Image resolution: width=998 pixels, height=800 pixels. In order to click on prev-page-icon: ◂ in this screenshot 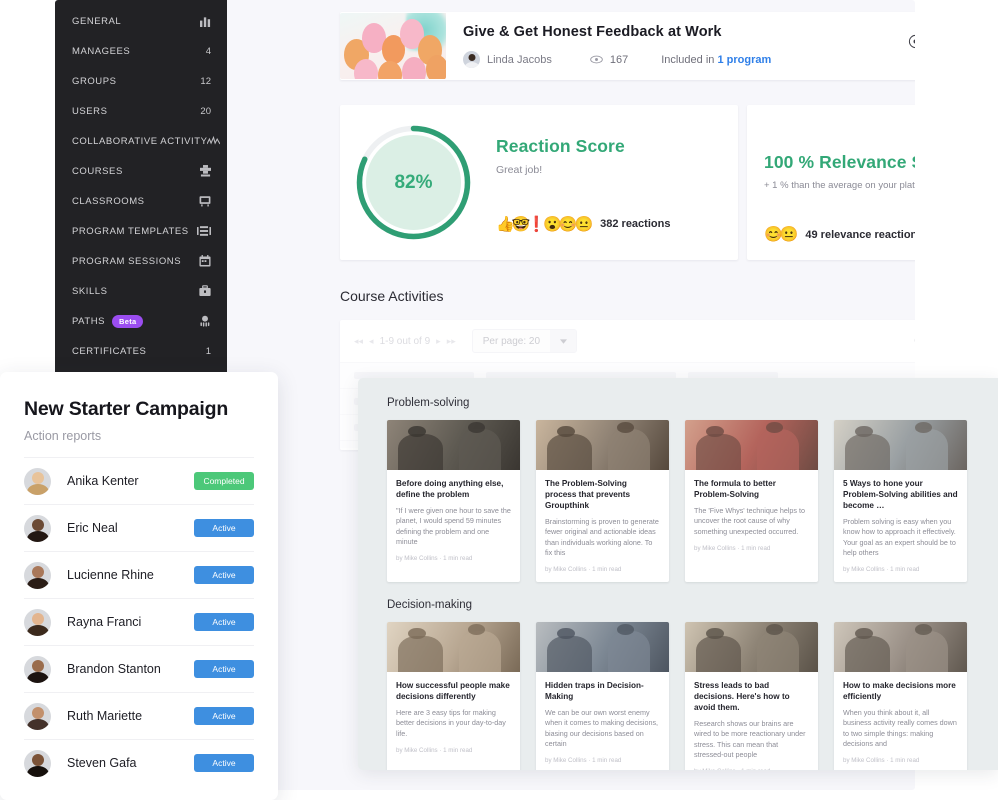, I will do `click(371, 341)`.